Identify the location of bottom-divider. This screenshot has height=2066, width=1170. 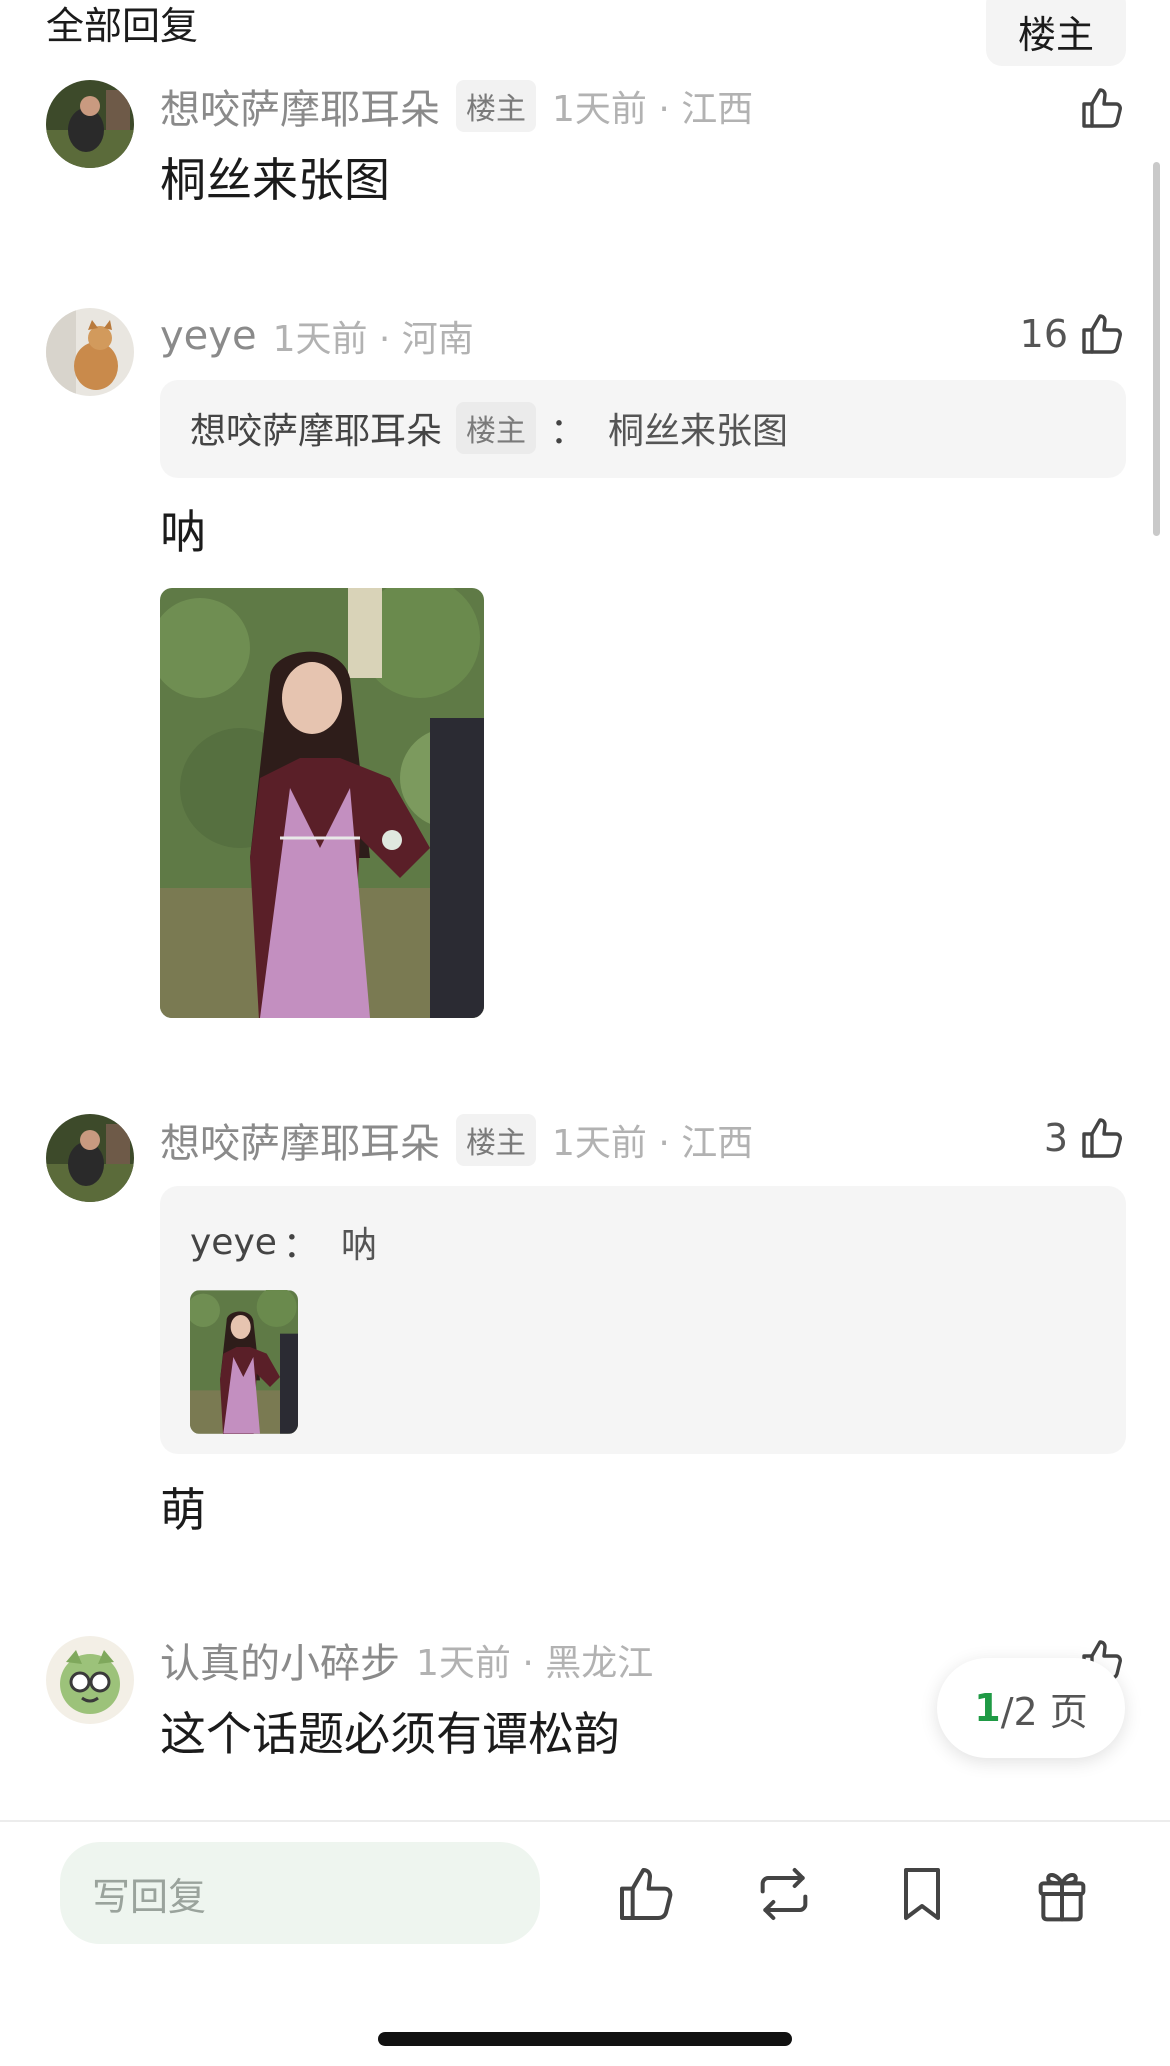
(585, 1821).